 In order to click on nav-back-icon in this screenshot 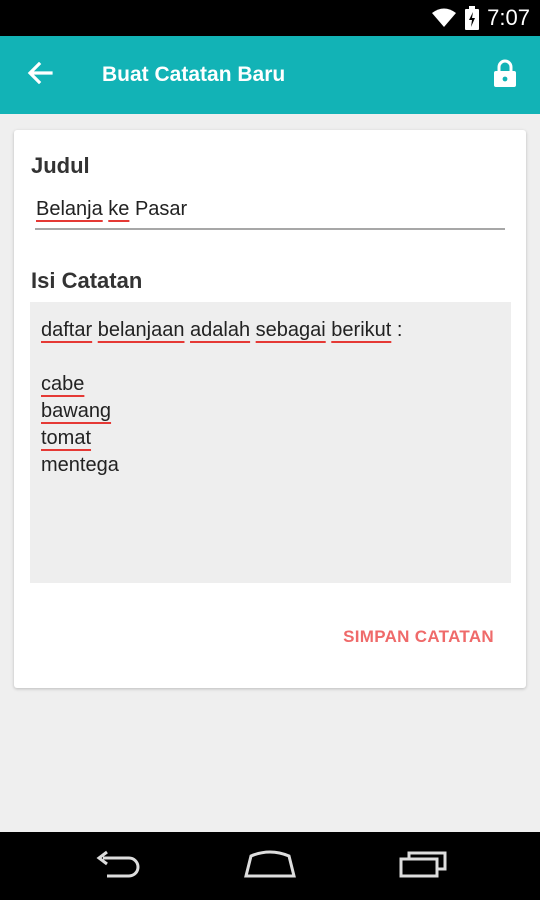, I will do `click(117, 866)`.